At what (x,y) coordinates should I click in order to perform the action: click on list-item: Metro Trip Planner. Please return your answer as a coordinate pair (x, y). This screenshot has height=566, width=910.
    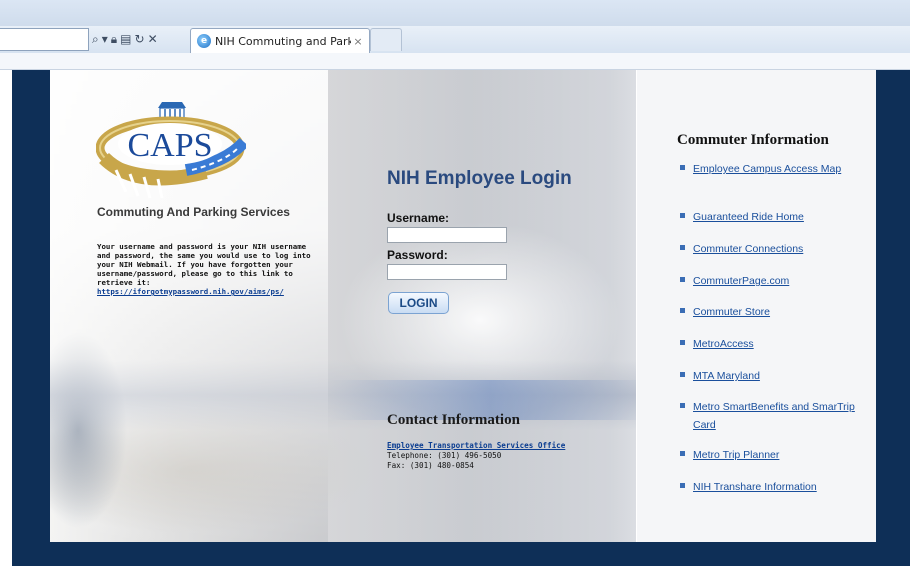
    Looking at the image, I should click on (770, 455).